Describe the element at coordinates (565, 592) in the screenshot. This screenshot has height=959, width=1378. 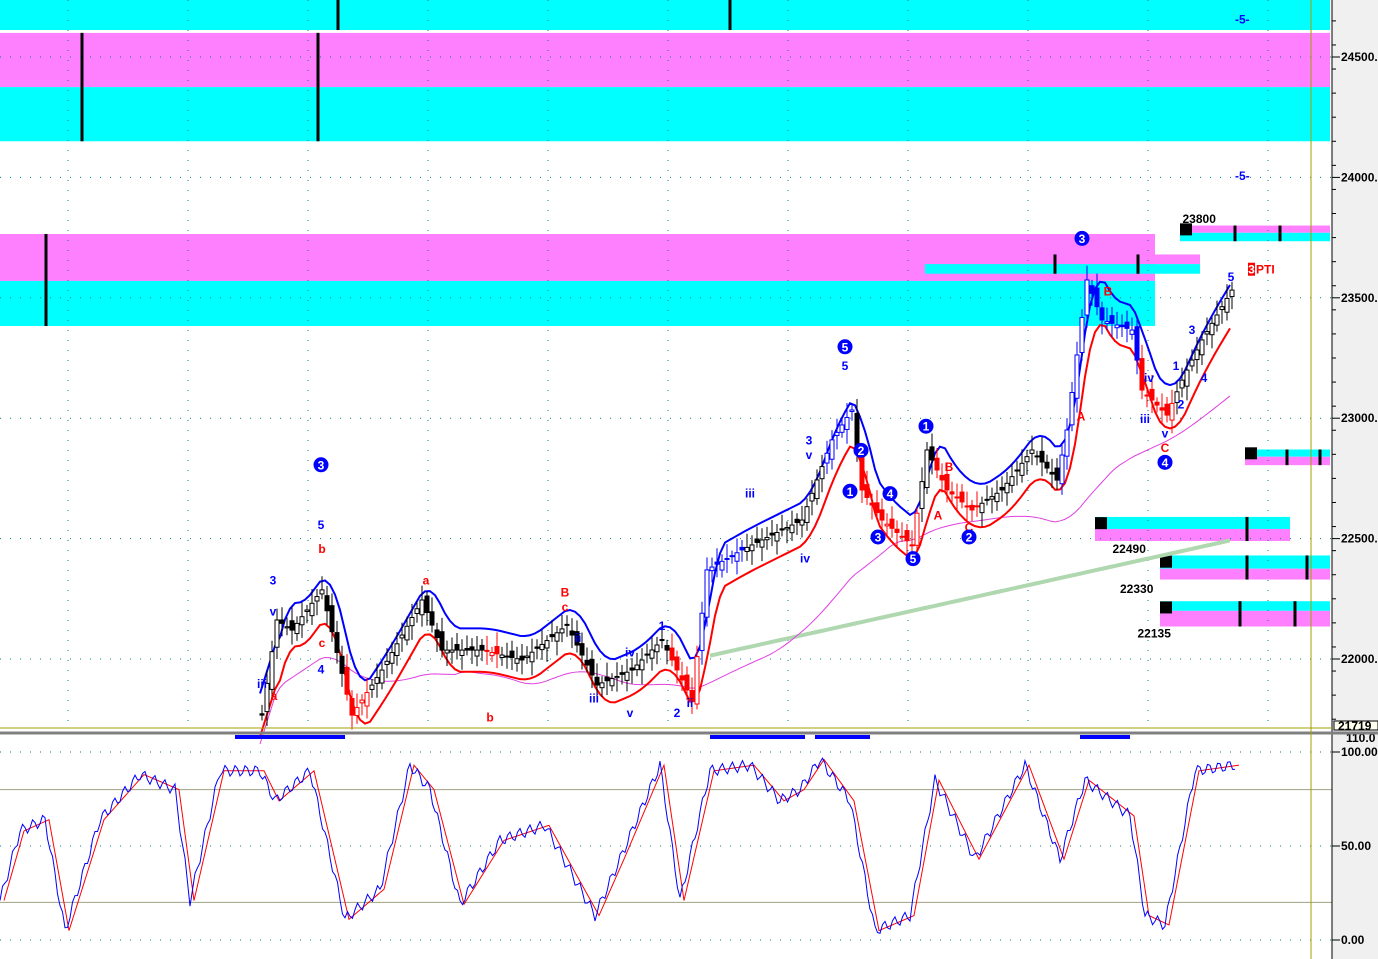
I see `wave-label: B` at that location.